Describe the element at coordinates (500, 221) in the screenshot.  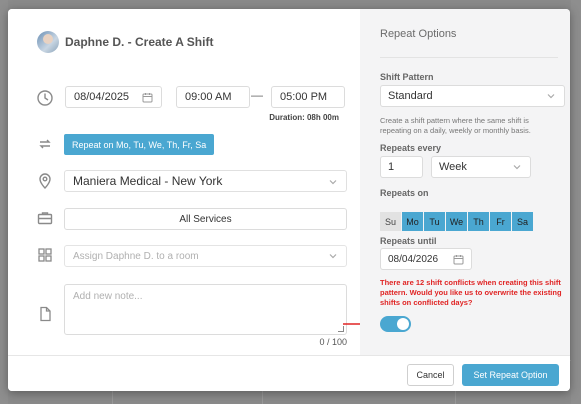
I see `day-toggle-fr: Fr` at that location.